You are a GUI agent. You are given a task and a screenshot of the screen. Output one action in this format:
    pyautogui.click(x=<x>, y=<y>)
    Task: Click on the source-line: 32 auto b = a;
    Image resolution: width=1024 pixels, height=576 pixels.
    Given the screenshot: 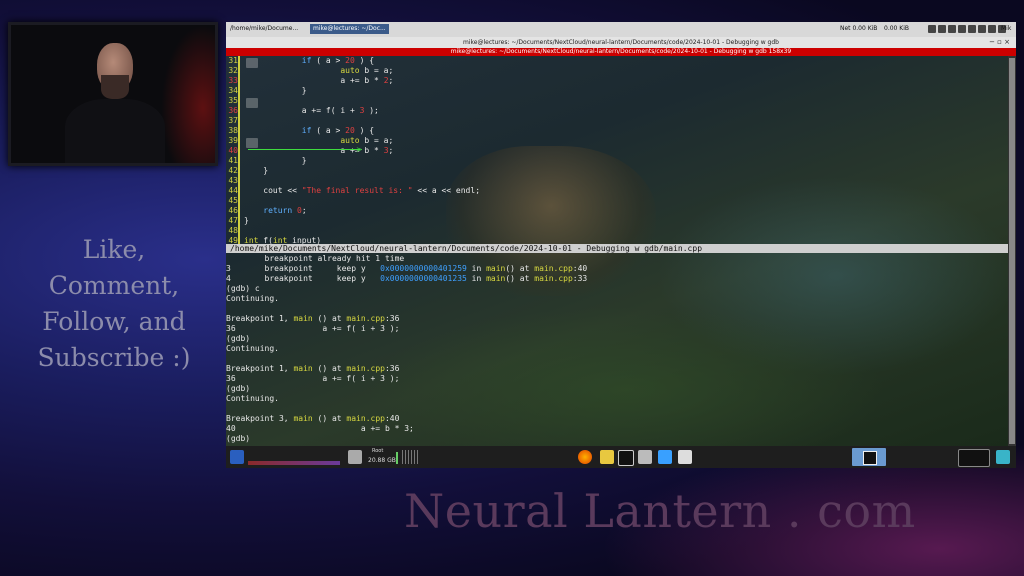 What is the action you would take?
    pyautogui.click(x=621, y=71)
    